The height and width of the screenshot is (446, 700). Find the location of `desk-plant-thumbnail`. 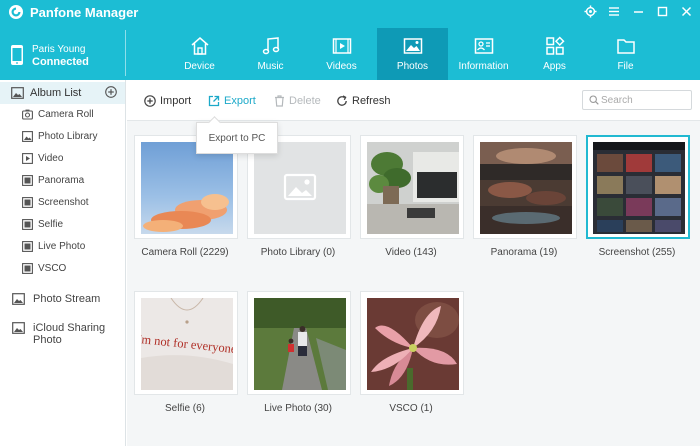

desk-plant-thumbnail is located at coordinates (413, 188).